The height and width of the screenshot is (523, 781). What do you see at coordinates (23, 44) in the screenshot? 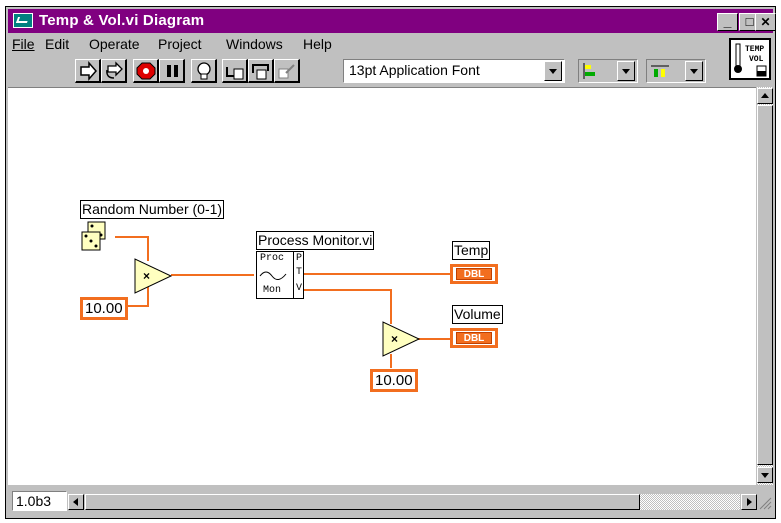
I see `menu-file: File` at bounding box center [23, 44].